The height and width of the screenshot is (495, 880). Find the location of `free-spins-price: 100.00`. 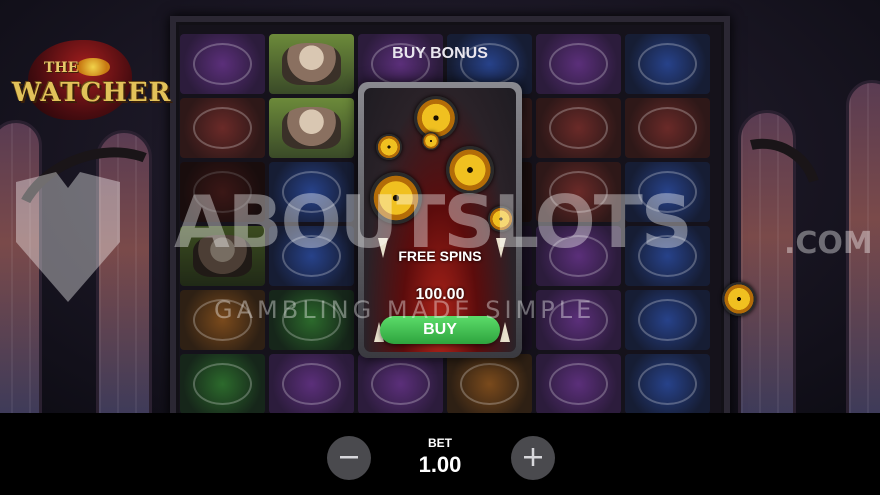

free-spins-price: 100.00 is located at coordinates (440, 294).